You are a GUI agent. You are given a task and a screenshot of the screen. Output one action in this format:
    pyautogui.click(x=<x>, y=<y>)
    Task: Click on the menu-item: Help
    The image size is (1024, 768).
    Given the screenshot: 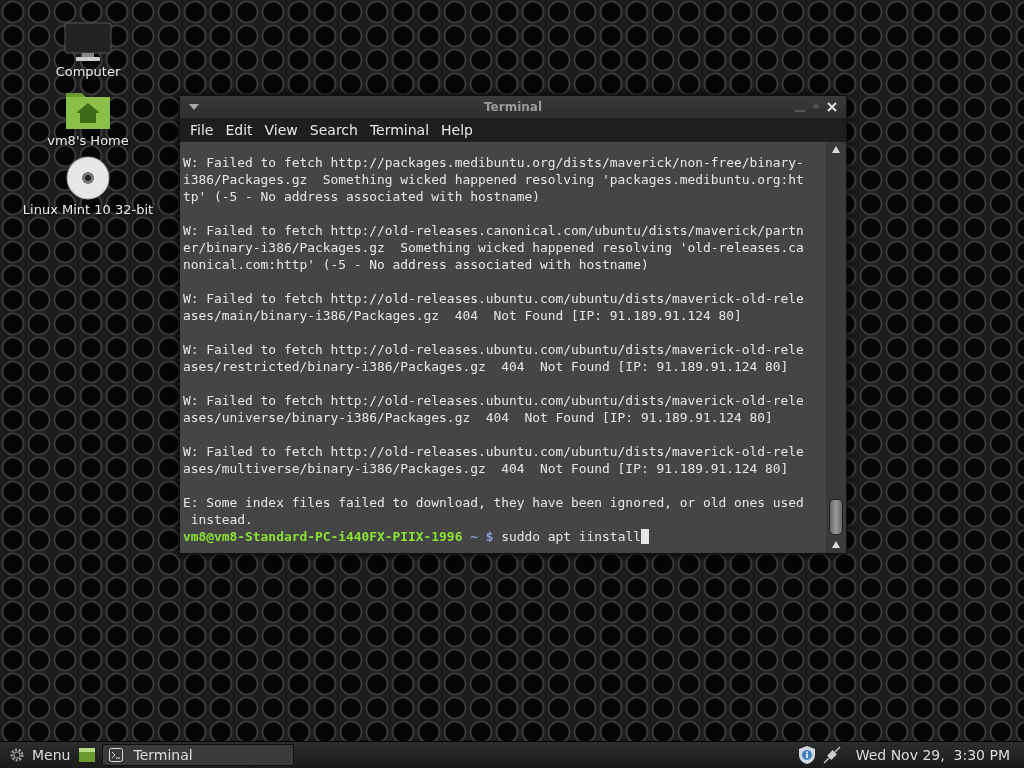 What is the action you would take?
    pyautogui.click(x=457, y=130)
    